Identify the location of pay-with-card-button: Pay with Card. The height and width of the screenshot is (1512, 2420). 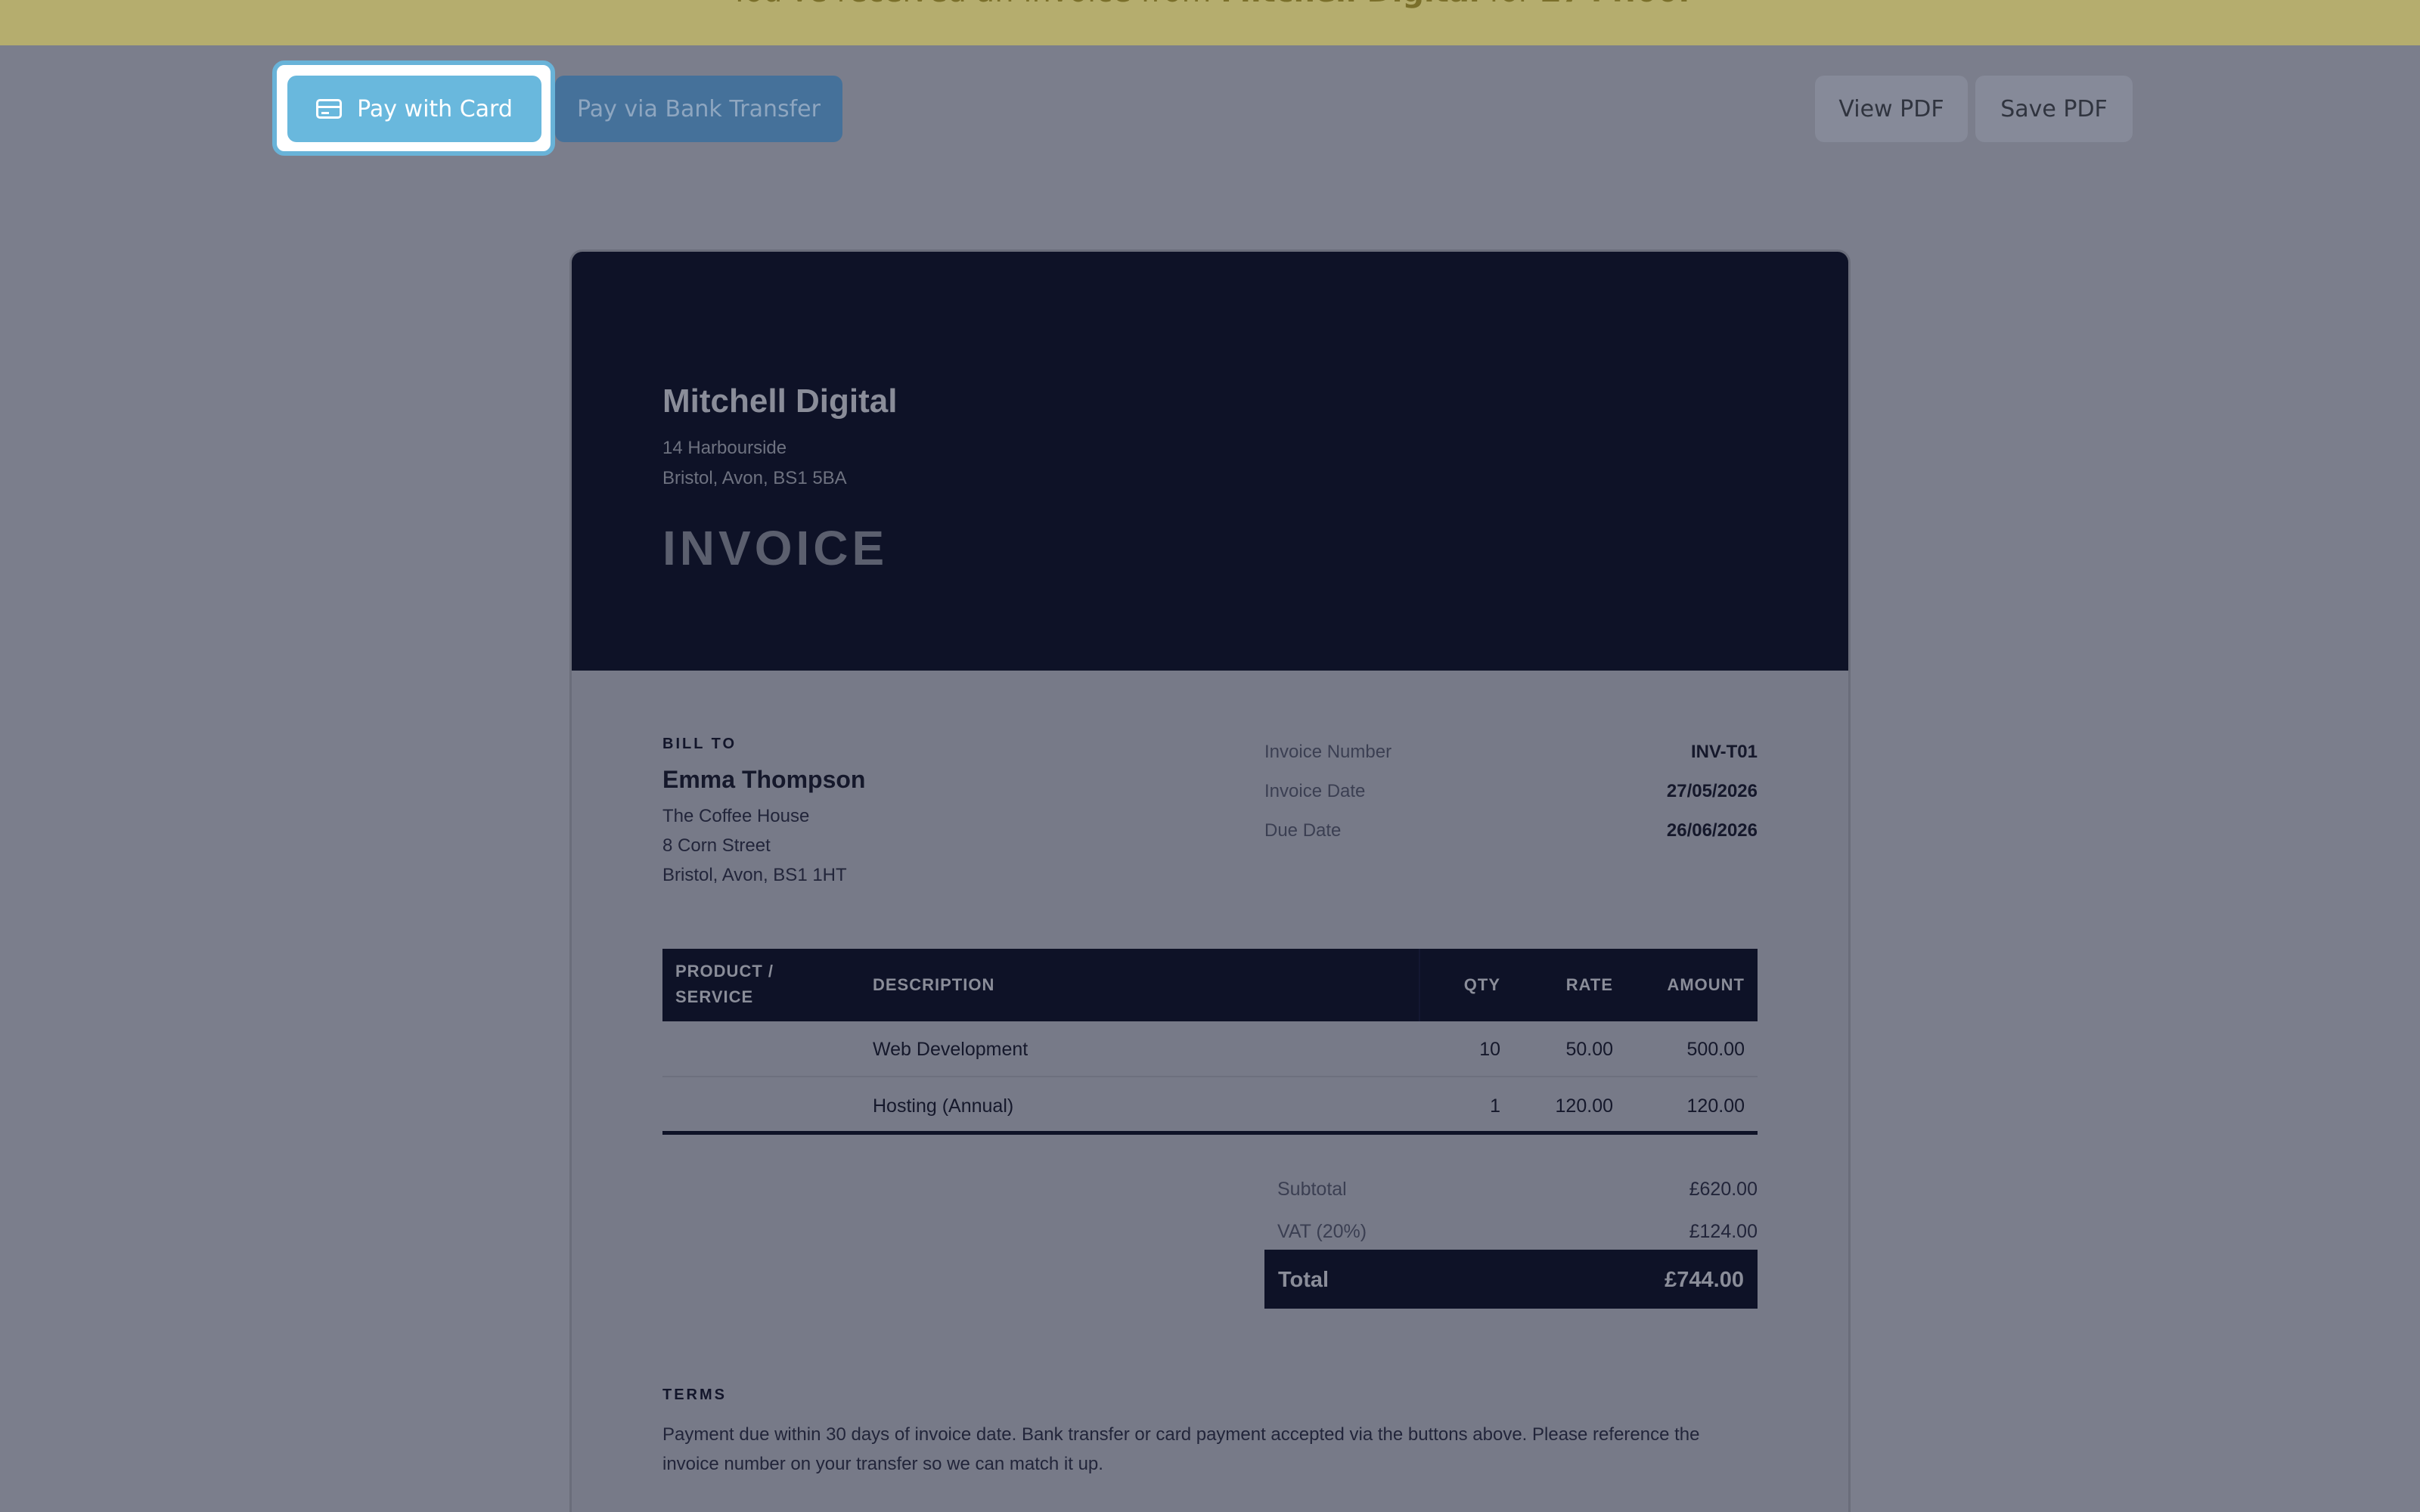
(414, 109).